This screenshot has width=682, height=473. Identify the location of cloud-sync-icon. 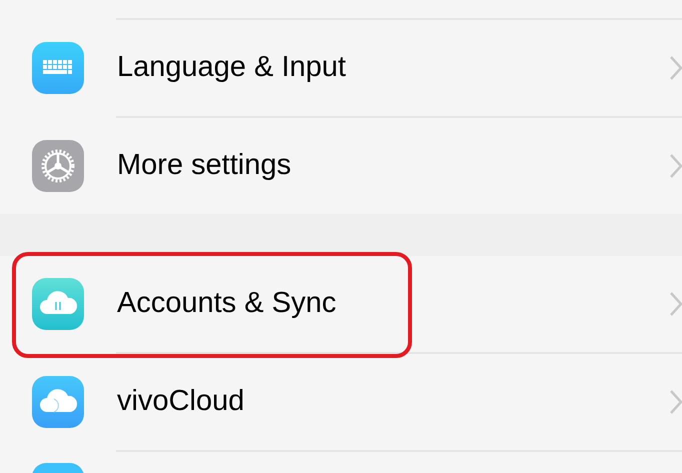
(58, 304).